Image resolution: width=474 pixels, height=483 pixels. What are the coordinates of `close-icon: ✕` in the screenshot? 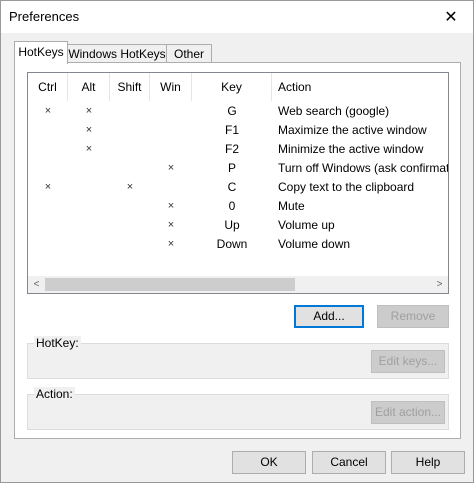 It's located at (451, 17).